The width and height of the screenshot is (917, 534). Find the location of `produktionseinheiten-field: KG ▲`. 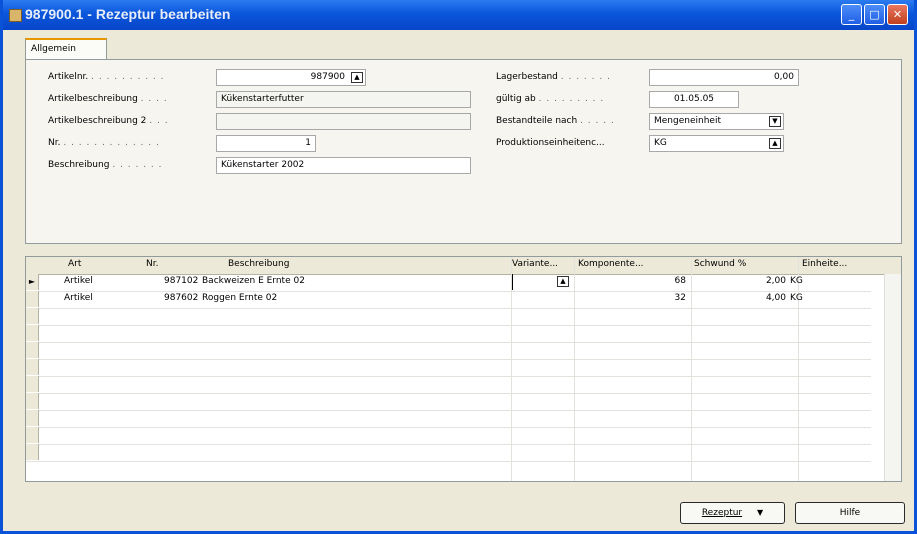

produktionseinheiten-field: KG ▲ is located at coordinates (716, 143).